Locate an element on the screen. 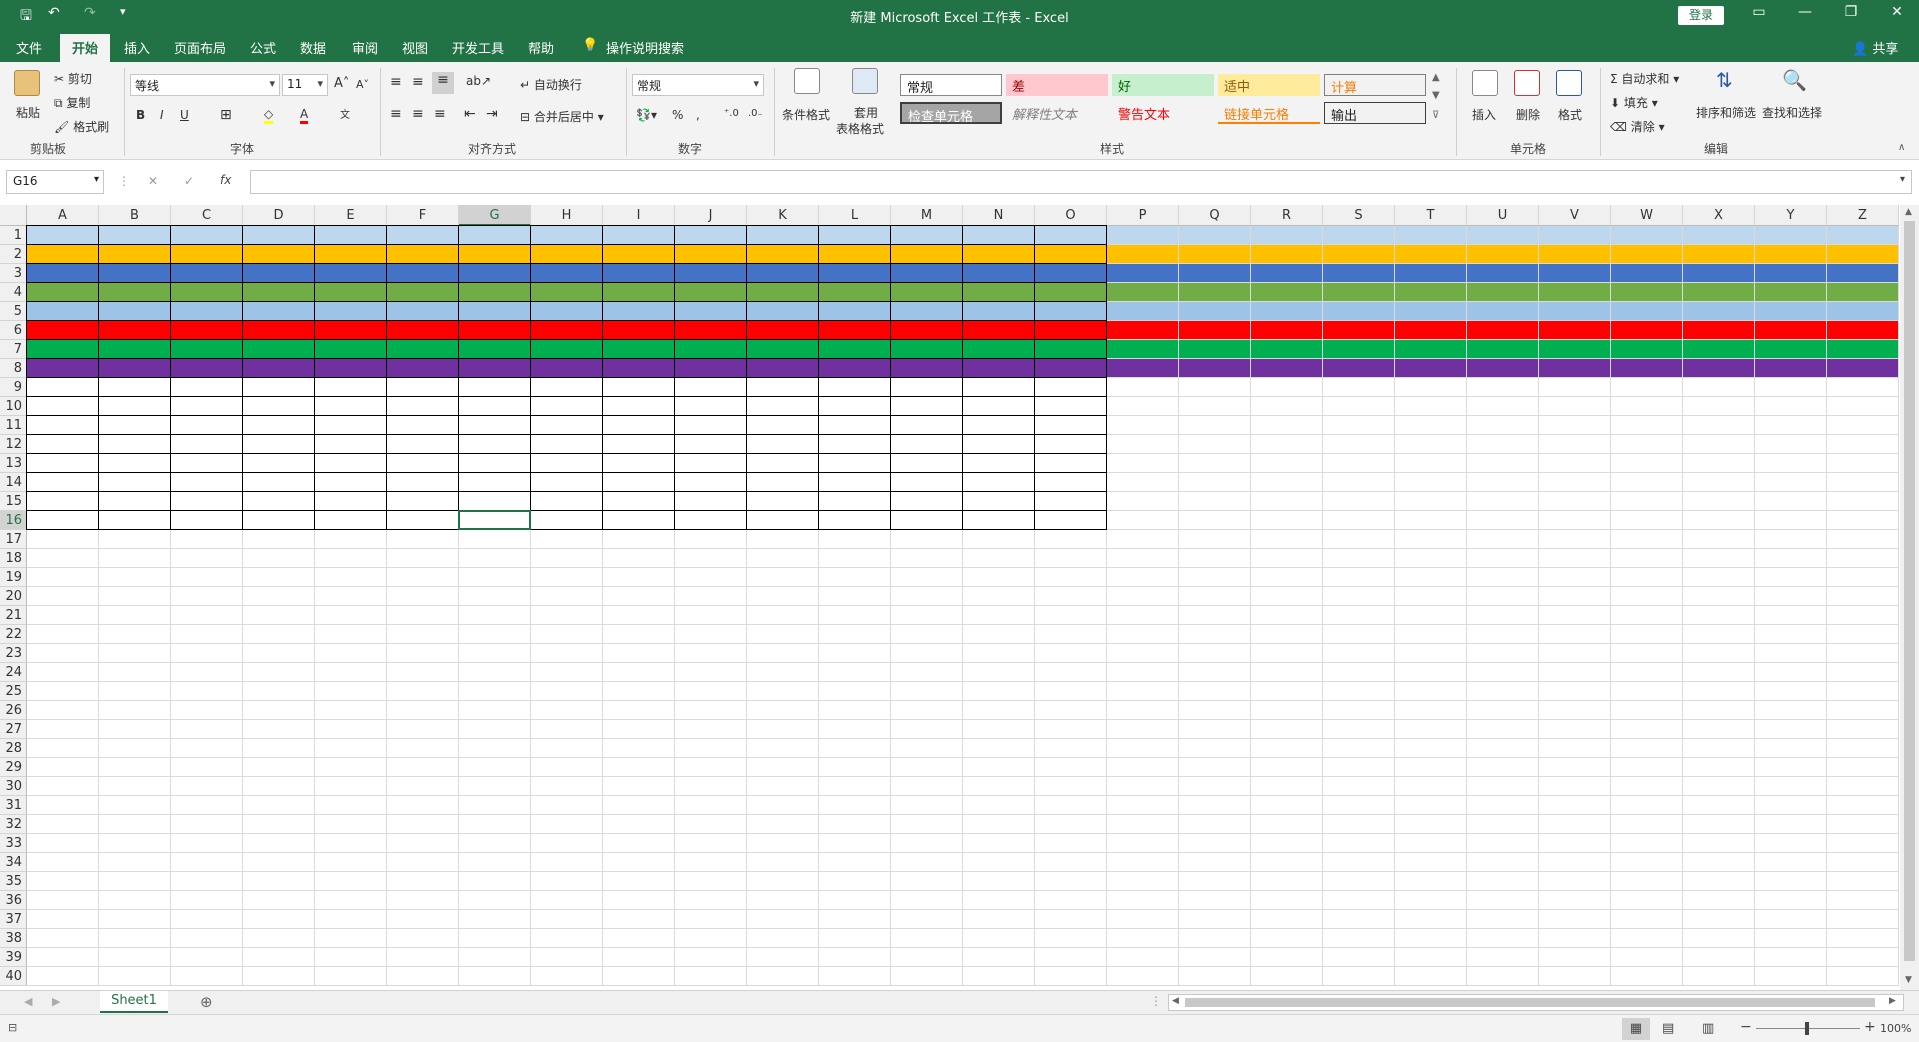  phonetic-icon: 文 is located at coordinates (345, 113).